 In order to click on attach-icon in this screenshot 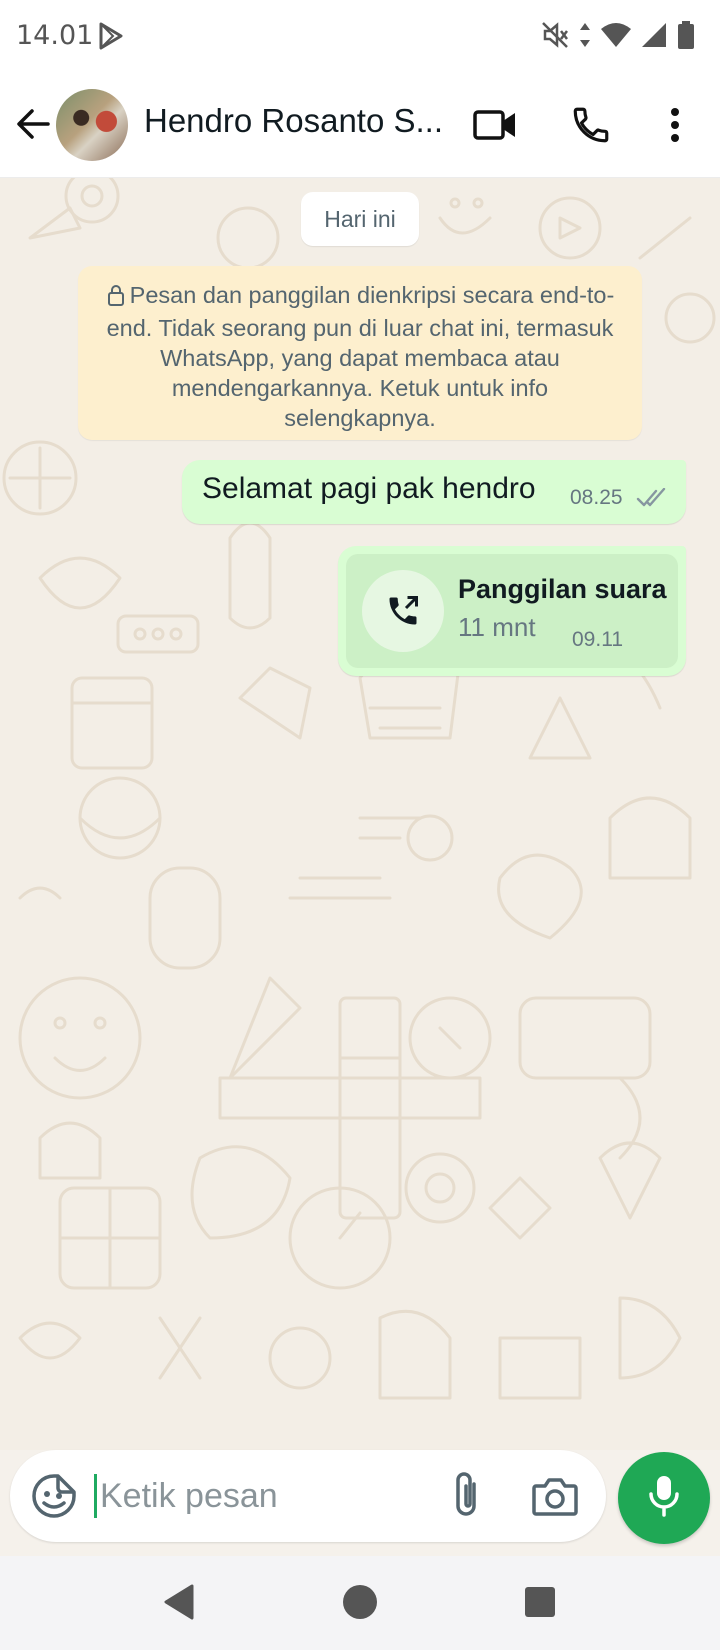, I will do `click(468, 1496)`.